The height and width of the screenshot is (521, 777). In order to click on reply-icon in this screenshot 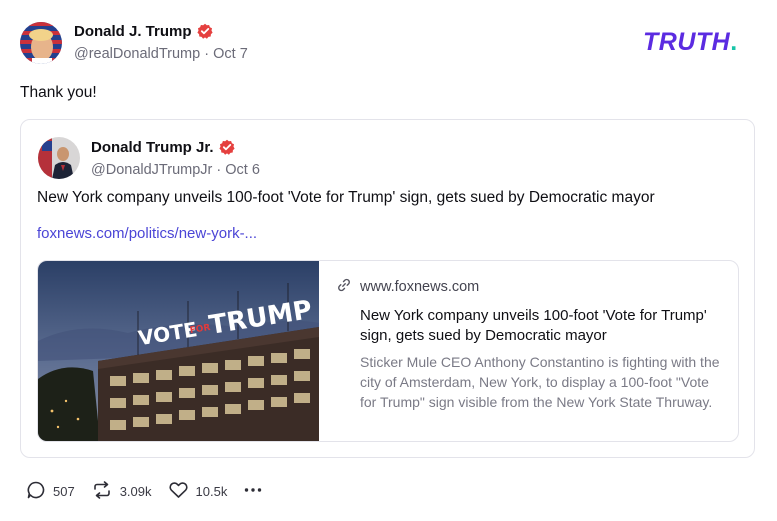, I will do `click(39, 491)`.